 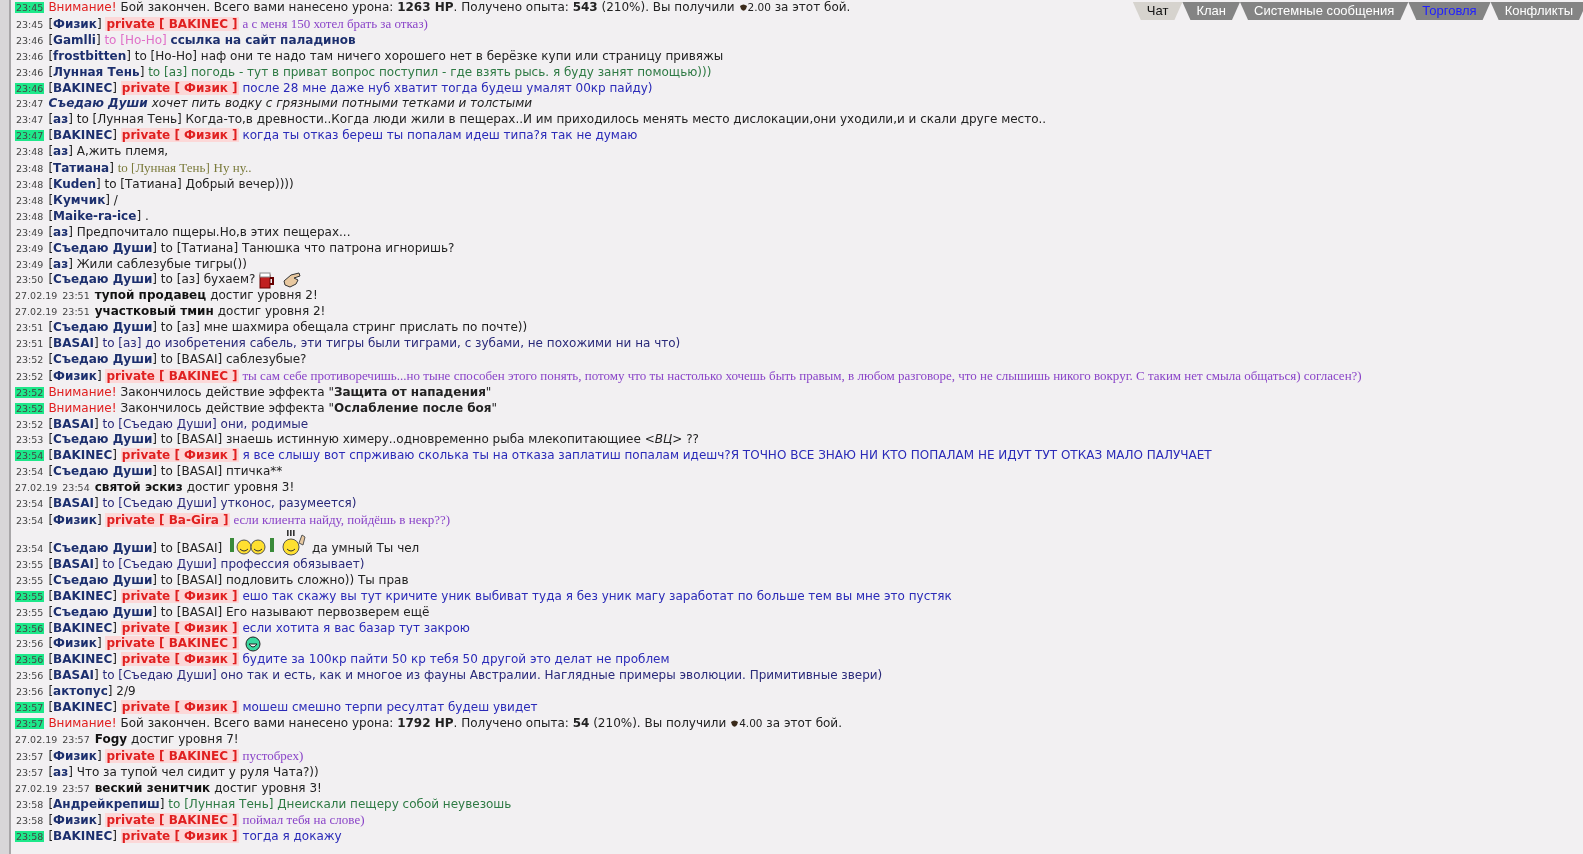 What do you see at coordinates (317, 579) in the screenshot?
I see `message-text: подловить сложно)) Ты прав` at bounding box center [317, 579].